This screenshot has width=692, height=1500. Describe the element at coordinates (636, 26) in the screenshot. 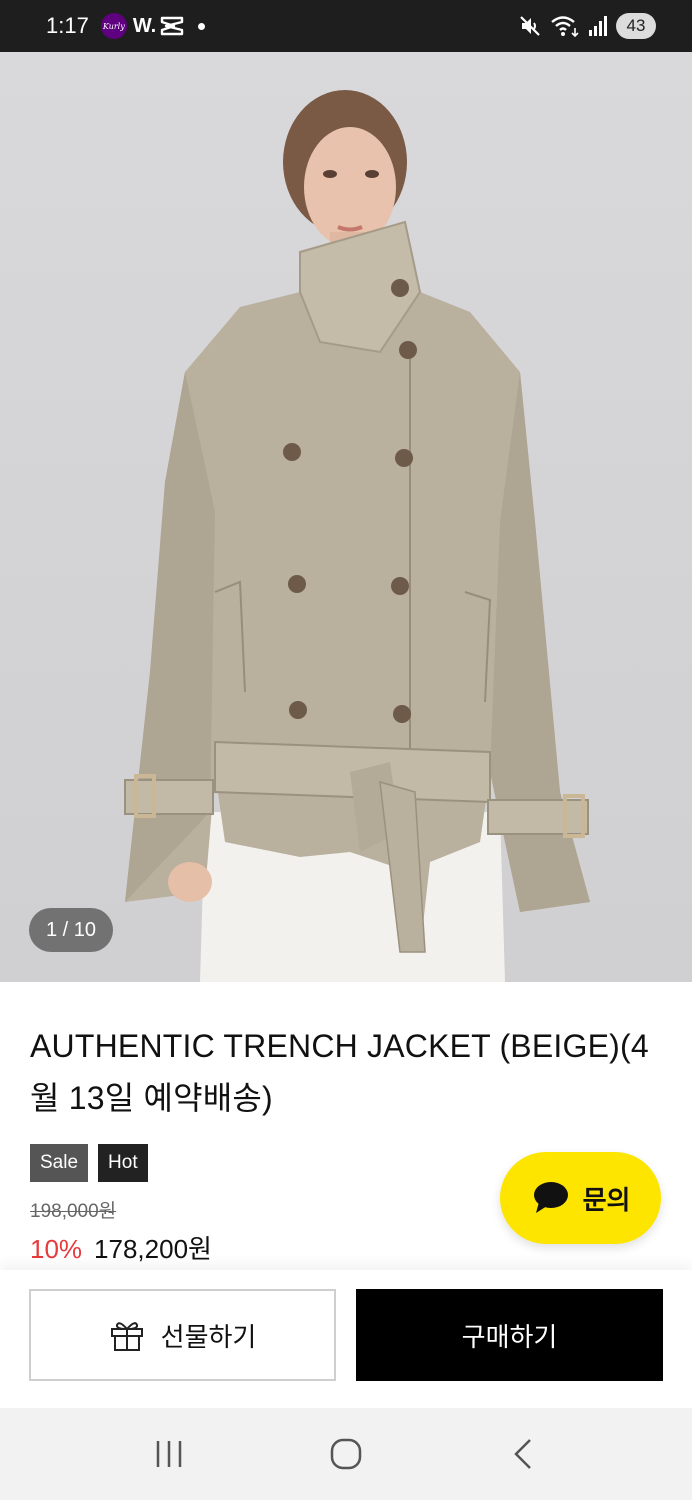

I see `battery-icon: 43` at that location.